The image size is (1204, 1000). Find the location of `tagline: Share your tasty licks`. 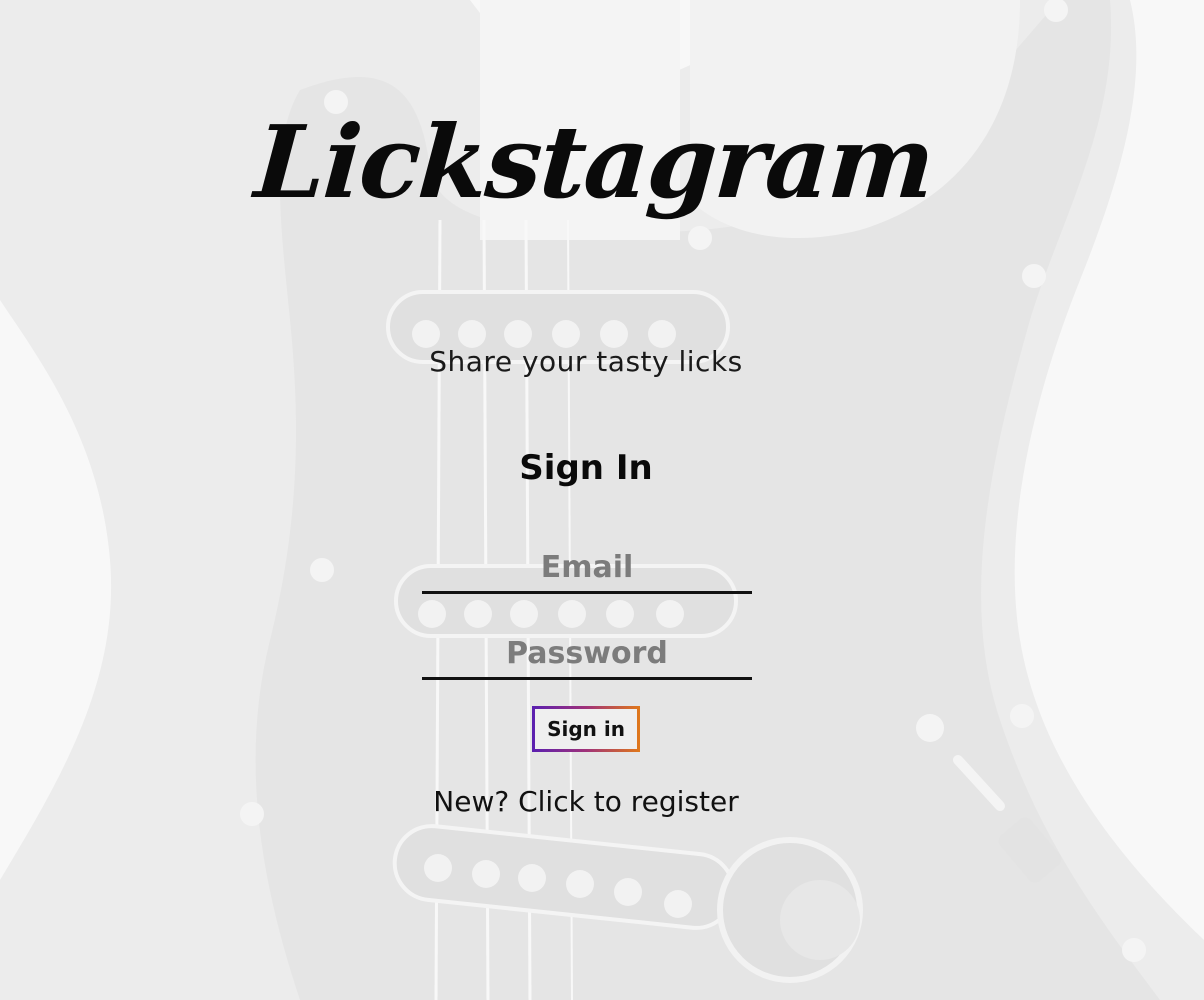

tagline: Share your tasty licks is located at coordinates (586, 361).